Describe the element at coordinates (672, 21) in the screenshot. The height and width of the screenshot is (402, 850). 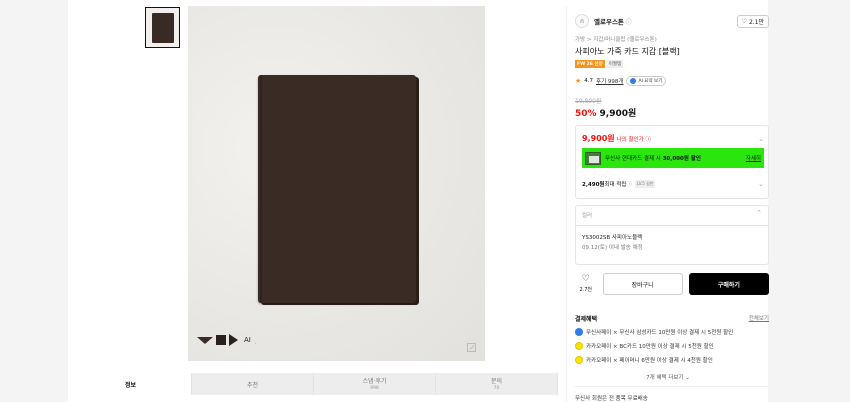
I see `brand-row: ∩ 옐로우스톤 ⓘ ♡ 2.1만` at that location.